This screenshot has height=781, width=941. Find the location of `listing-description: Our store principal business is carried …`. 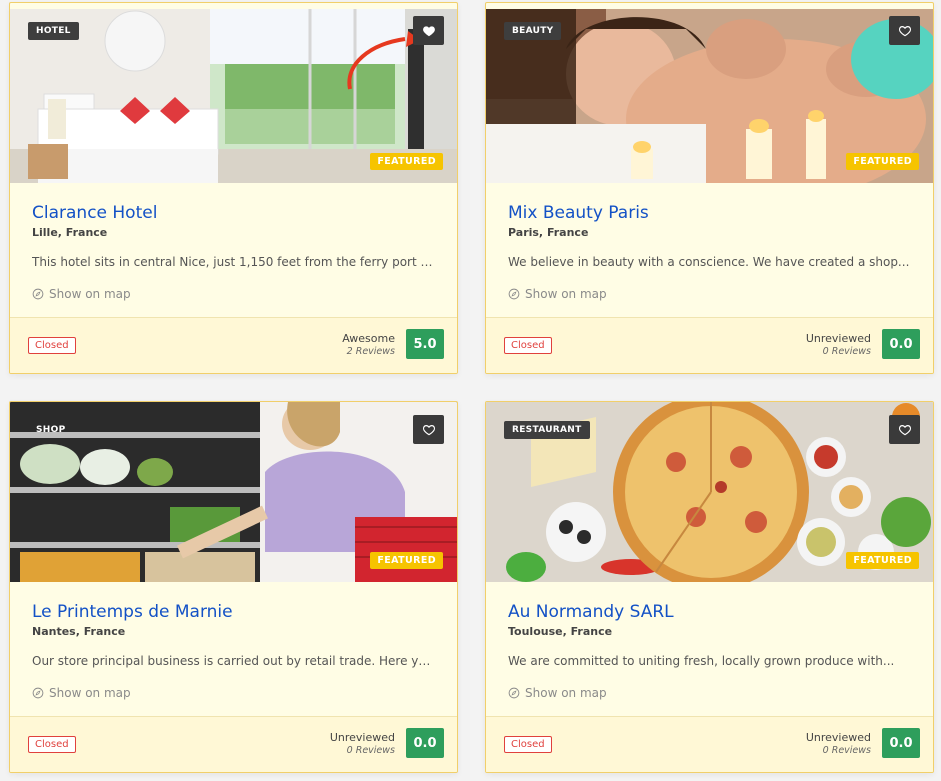

listing-description: Our store principal business is carried … is located at coordinates (233, 661).